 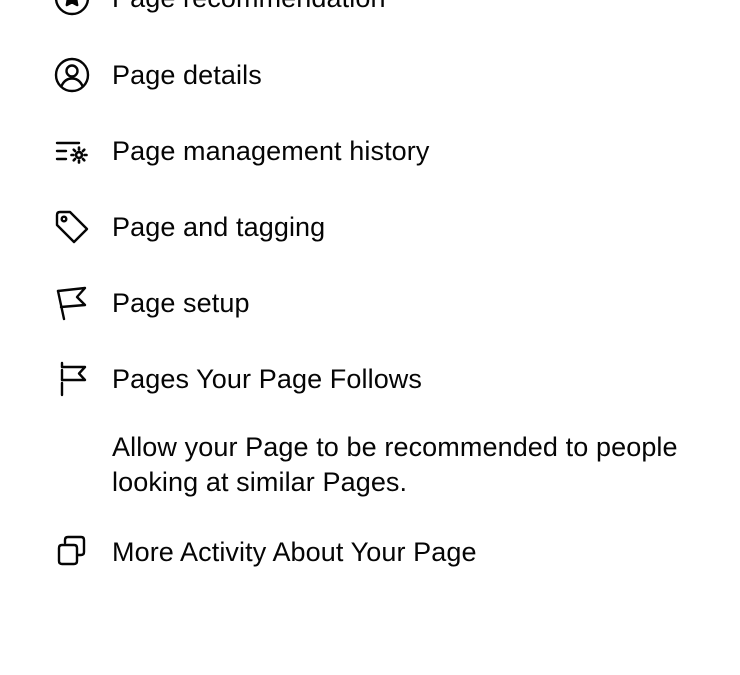 I want to click on menu-item-label: Page setup, so click(x=181, y=303).